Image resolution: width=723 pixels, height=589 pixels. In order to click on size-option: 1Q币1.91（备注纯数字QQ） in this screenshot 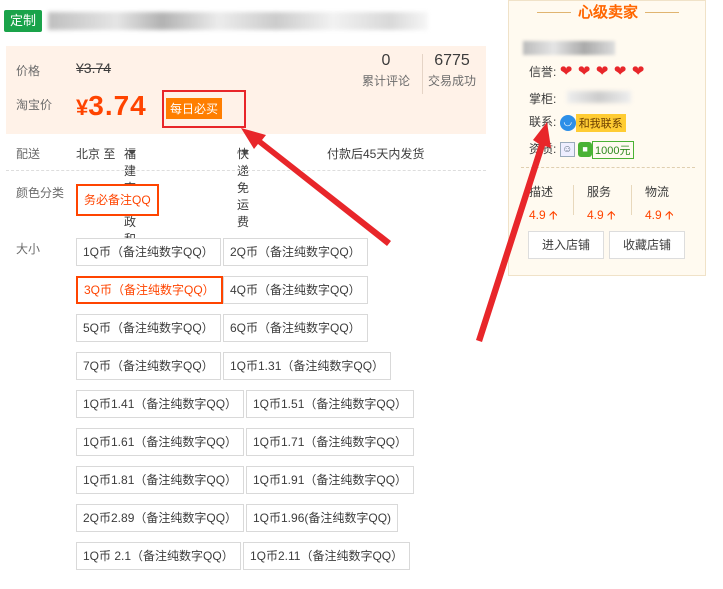, I will do `click(330, 480)`.